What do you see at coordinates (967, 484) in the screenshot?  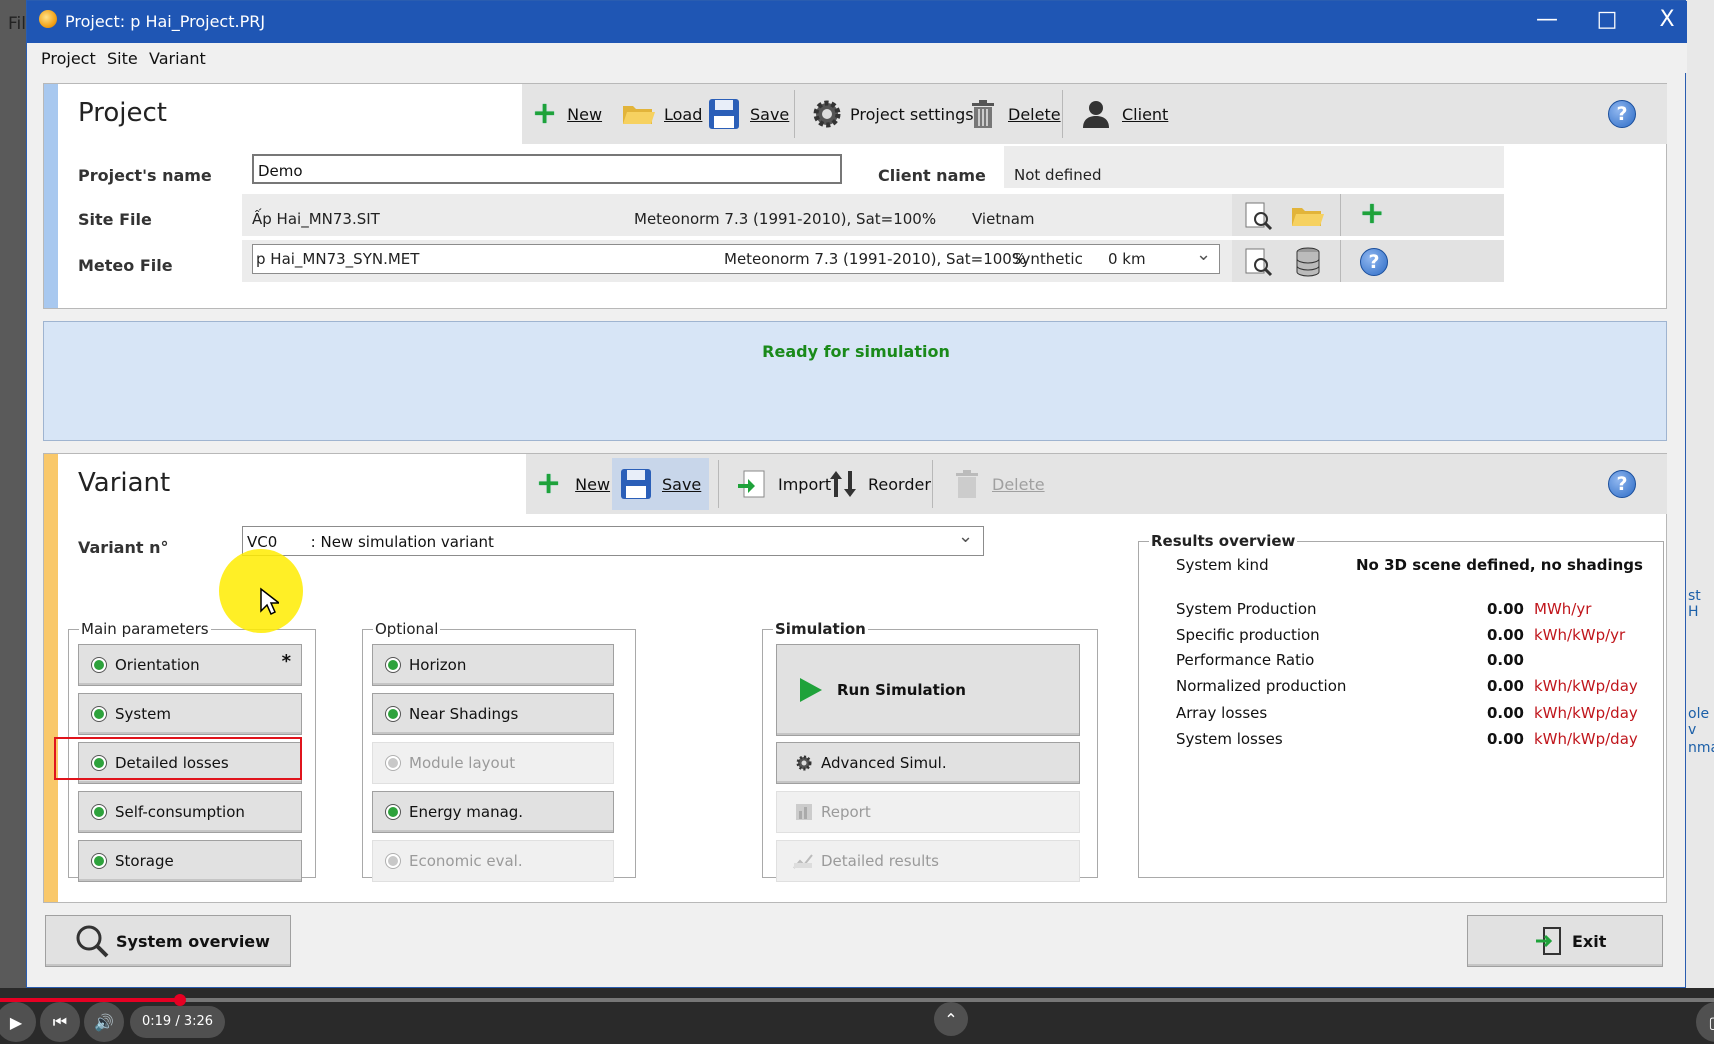 I see `trash-icon` at bounding box center [967, 484].